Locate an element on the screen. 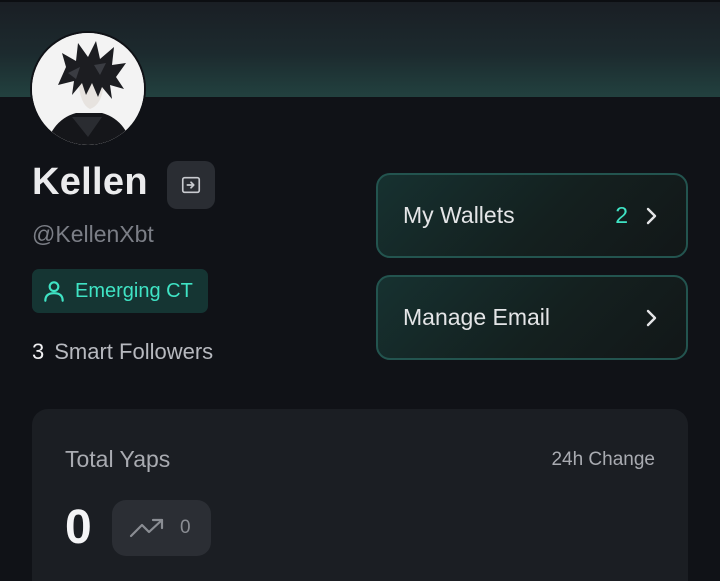 The width and height of the screenshot is (720, 581). wallets-count: 2 is located at coordinates (621, 215).